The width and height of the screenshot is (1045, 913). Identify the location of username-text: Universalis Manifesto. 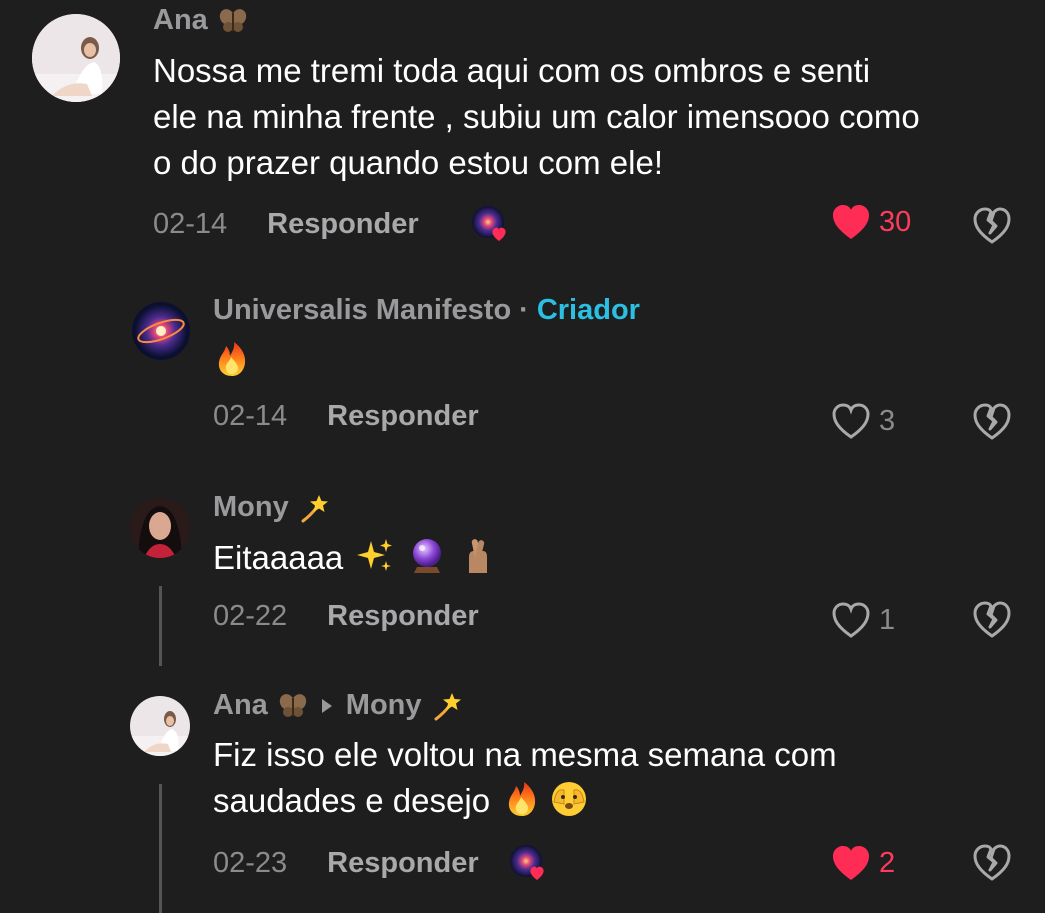
(362, 310).